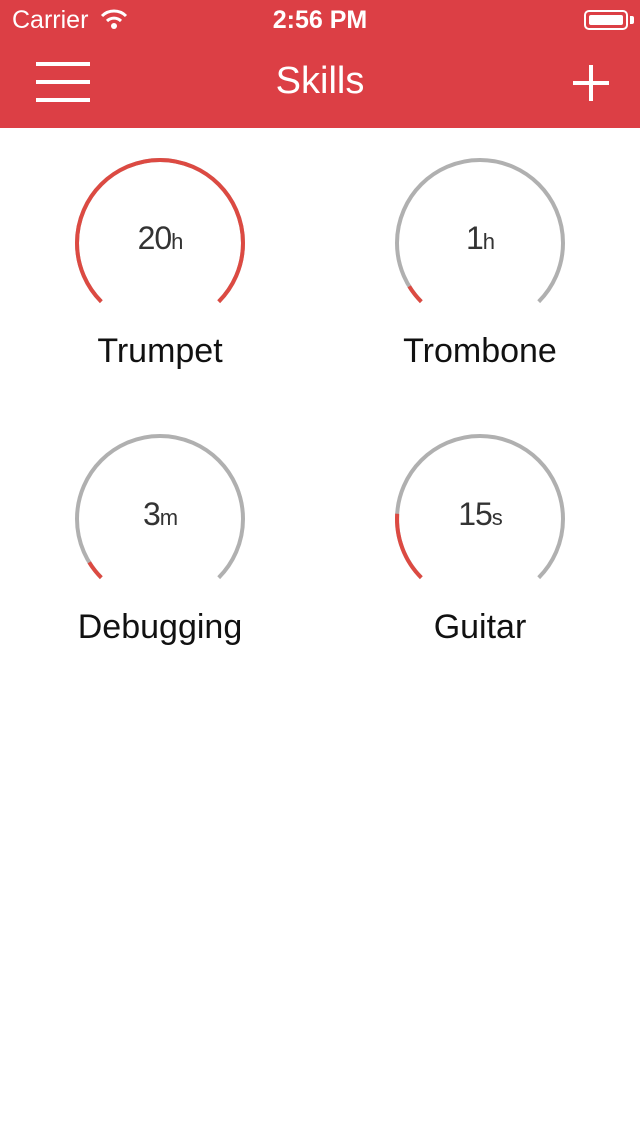  I want to click on skill-name: Guitar, so click(480, 627).